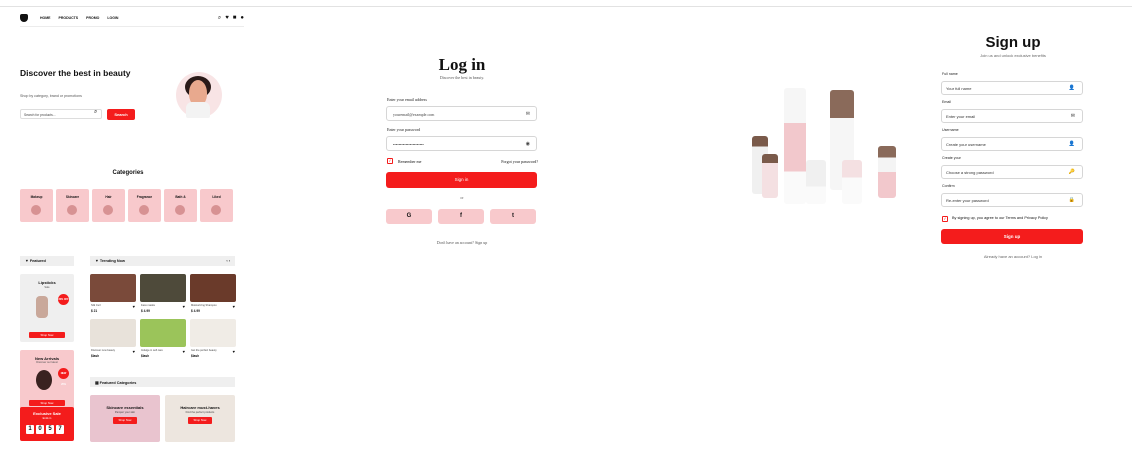 This screenshot has height=455, width=1132. I want to click on category-label: Fragrance, so click(144, 197).